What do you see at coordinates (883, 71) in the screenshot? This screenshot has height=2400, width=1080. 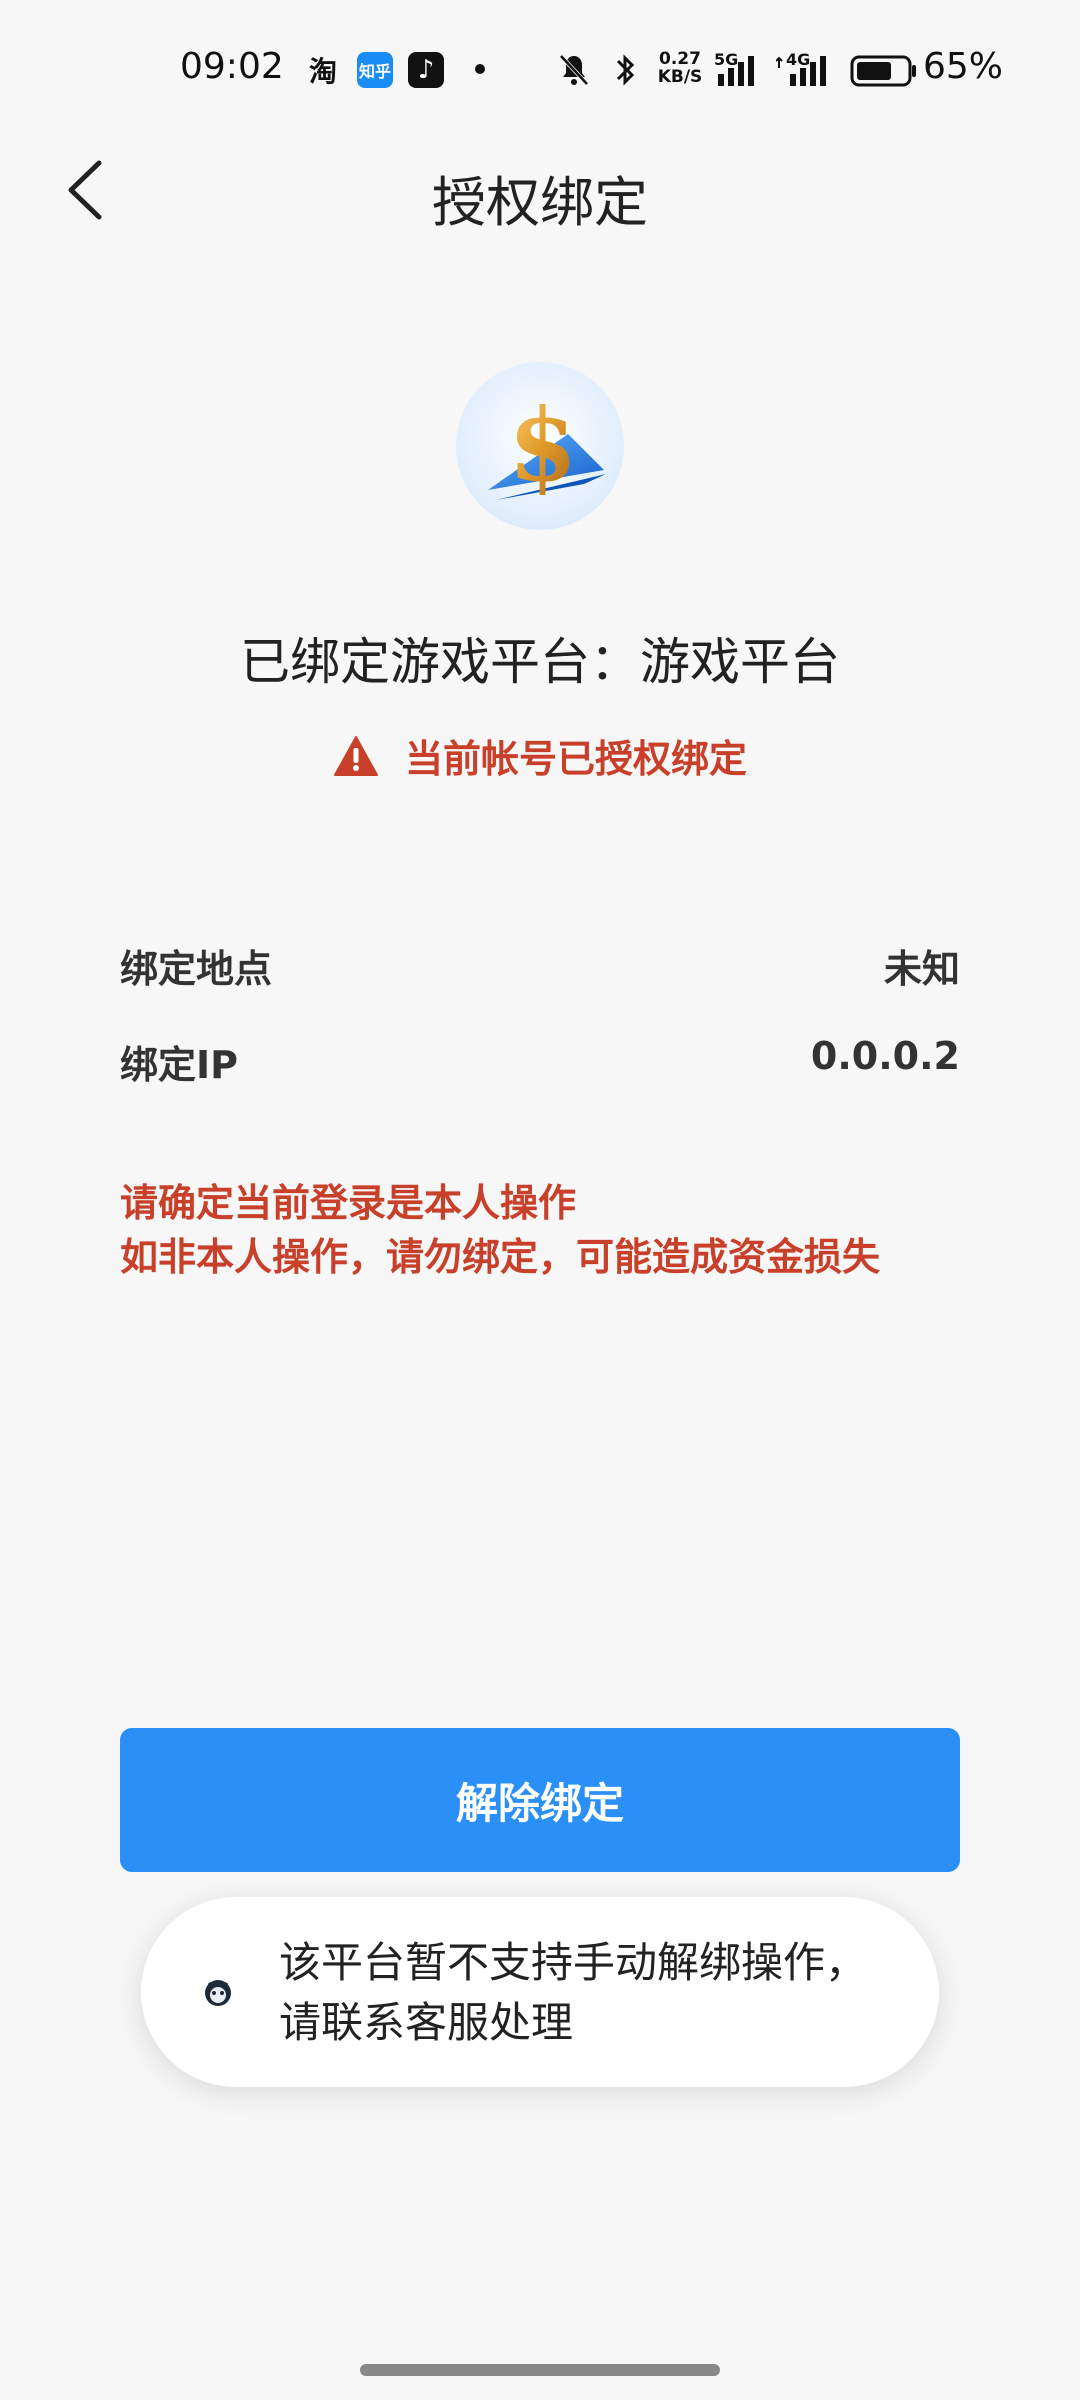 I see `battery-icon` at bounding box center [883, 71].